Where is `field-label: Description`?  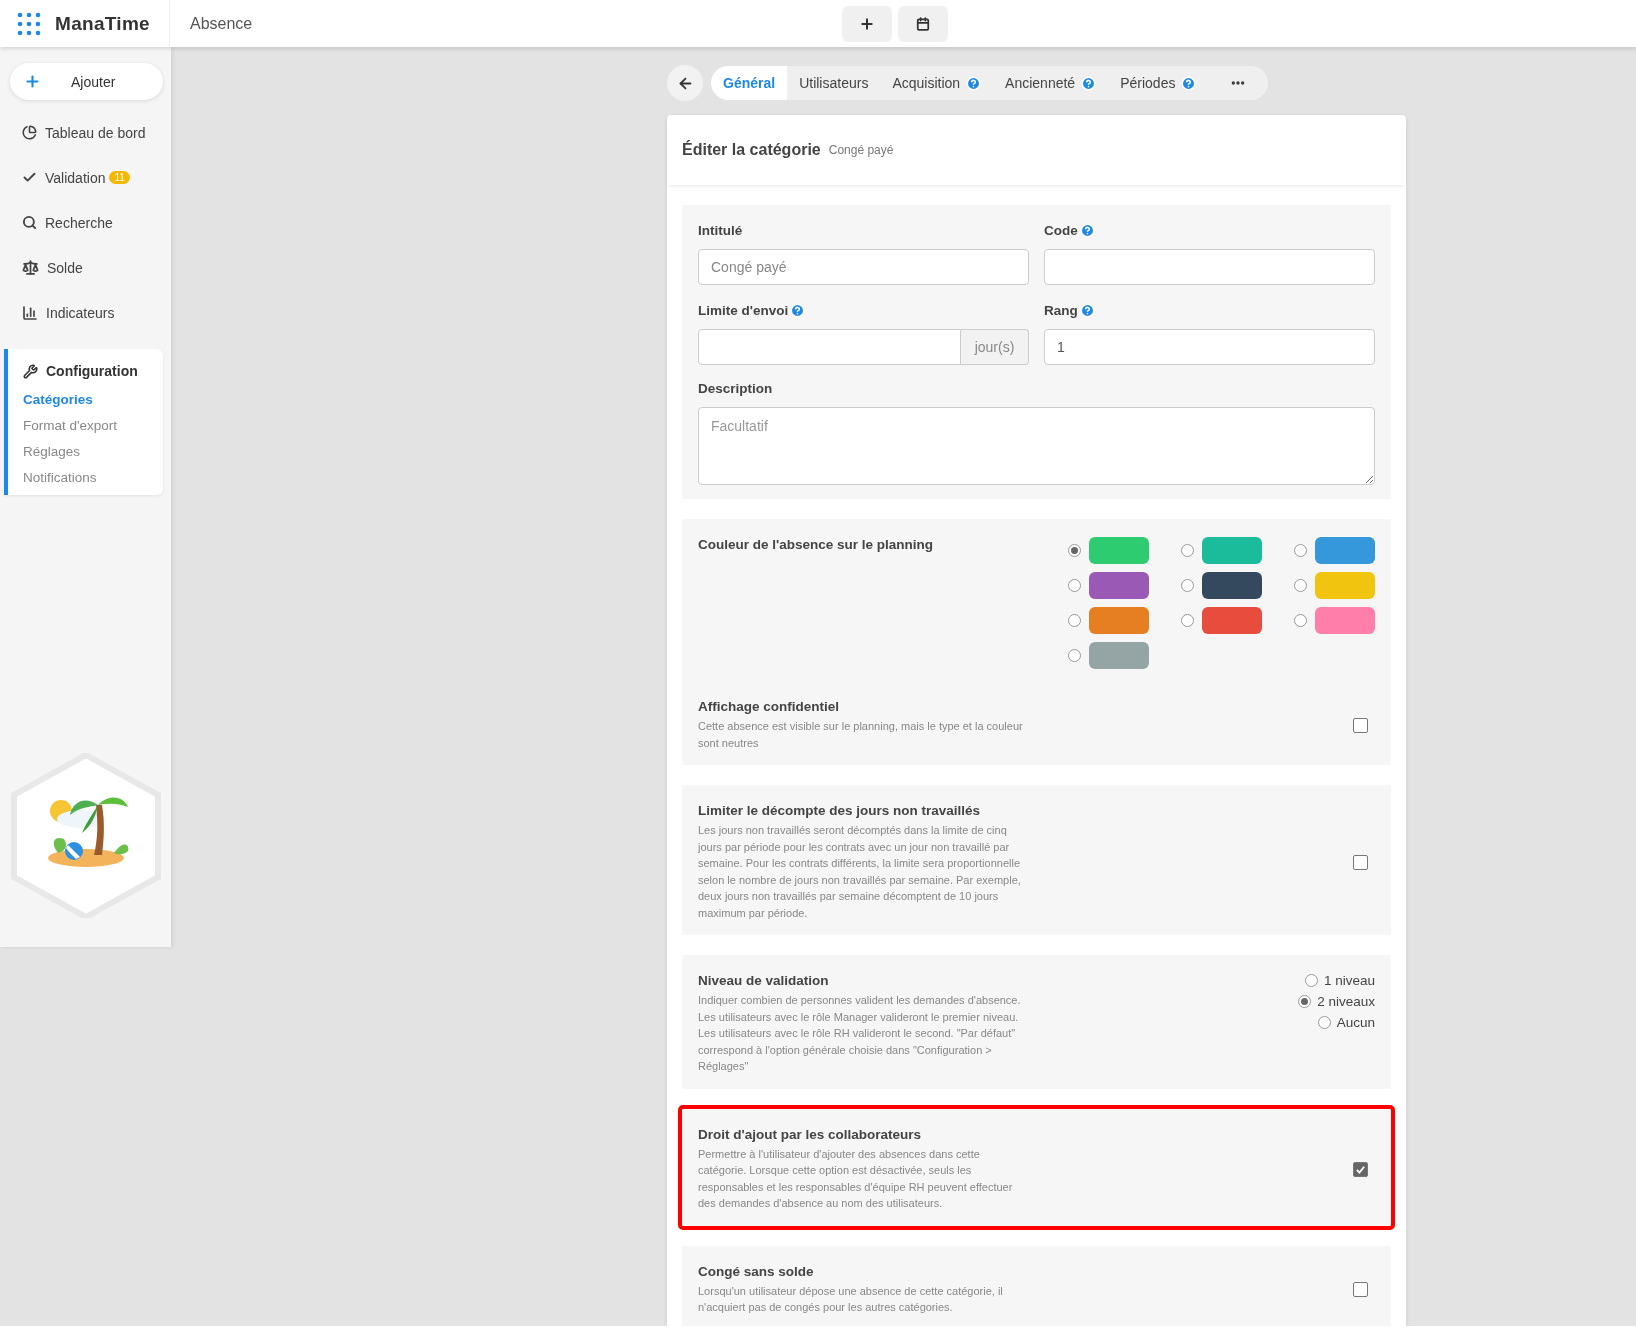 field-label: Description is located at coordinates (735, 388).